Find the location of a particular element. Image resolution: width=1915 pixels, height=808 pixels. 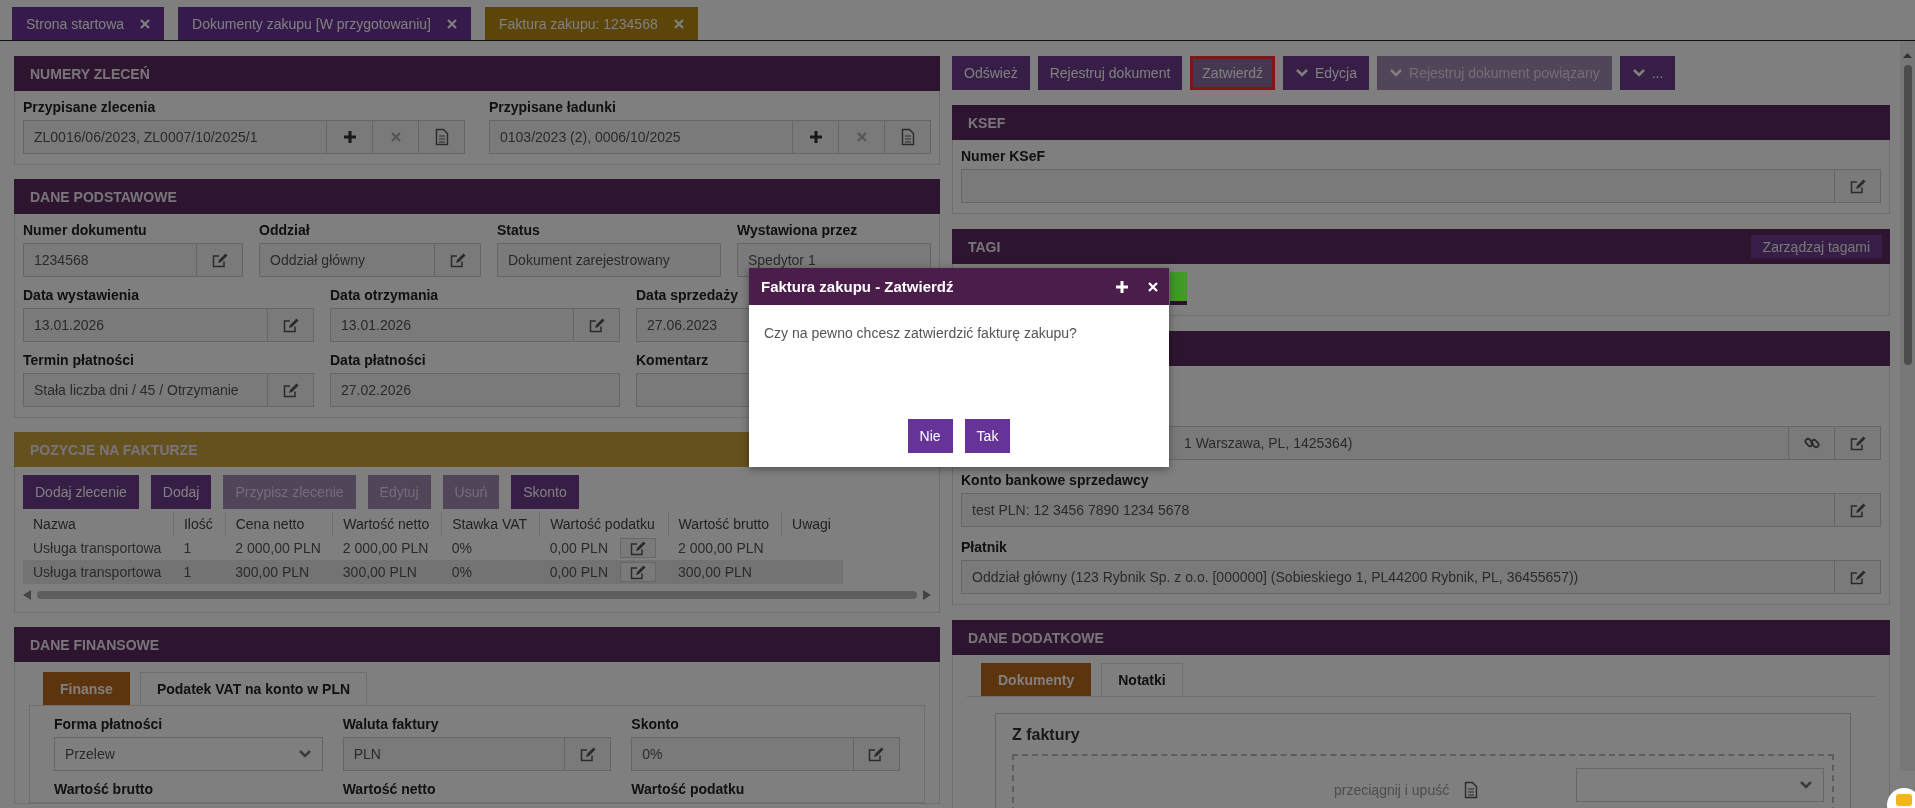

table-cell: 300,00 PLN is located at coordinates (725, 572).